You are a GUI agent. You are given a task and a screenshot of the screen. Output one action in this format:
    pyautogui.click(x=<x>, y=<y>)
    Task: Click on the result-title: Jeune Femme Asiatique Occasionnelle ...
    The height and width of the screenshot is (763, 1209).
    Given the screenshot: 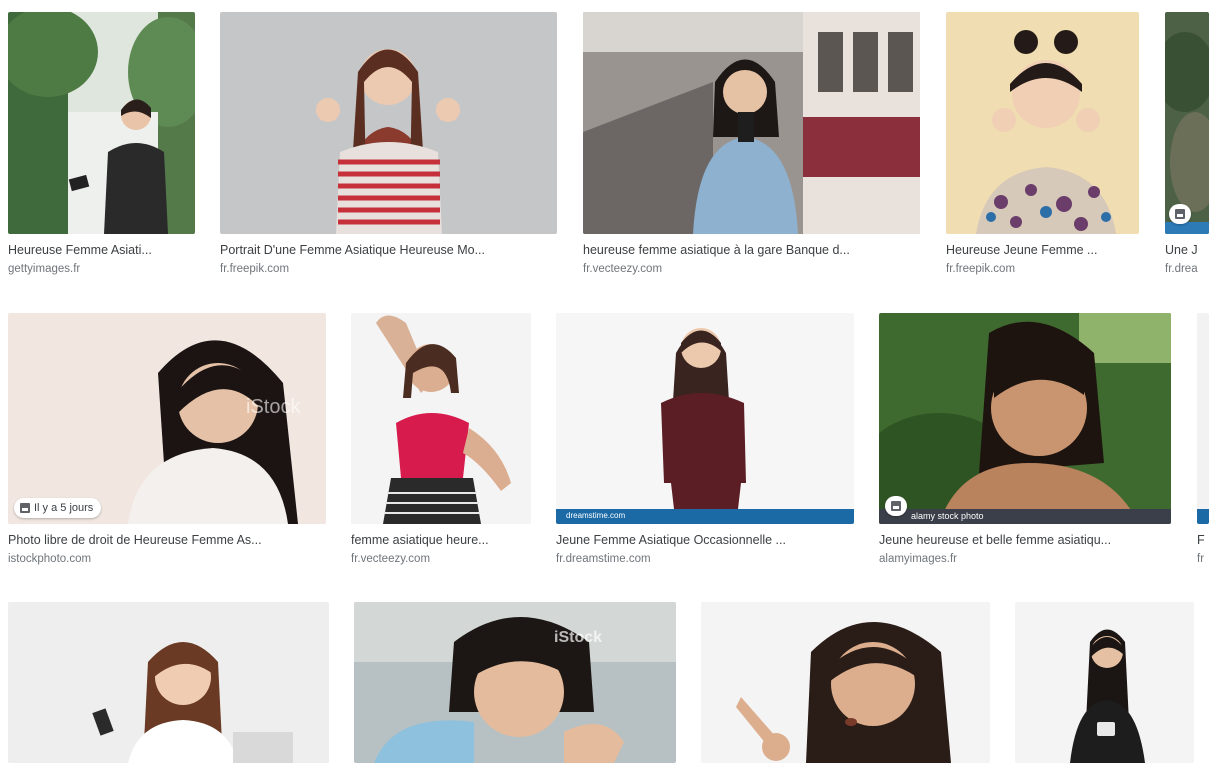 What is the action you would take?
    pyautogui.click(x=705, y=540)
    